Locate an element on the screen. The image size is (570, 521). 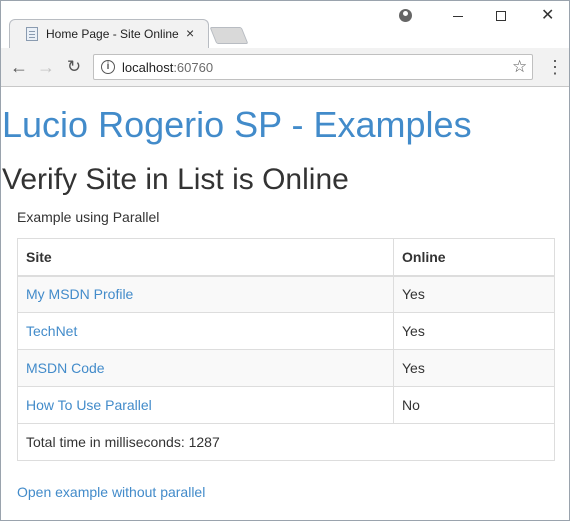
table-row: How To Use Parallel No is located at coordinates (286, 405).